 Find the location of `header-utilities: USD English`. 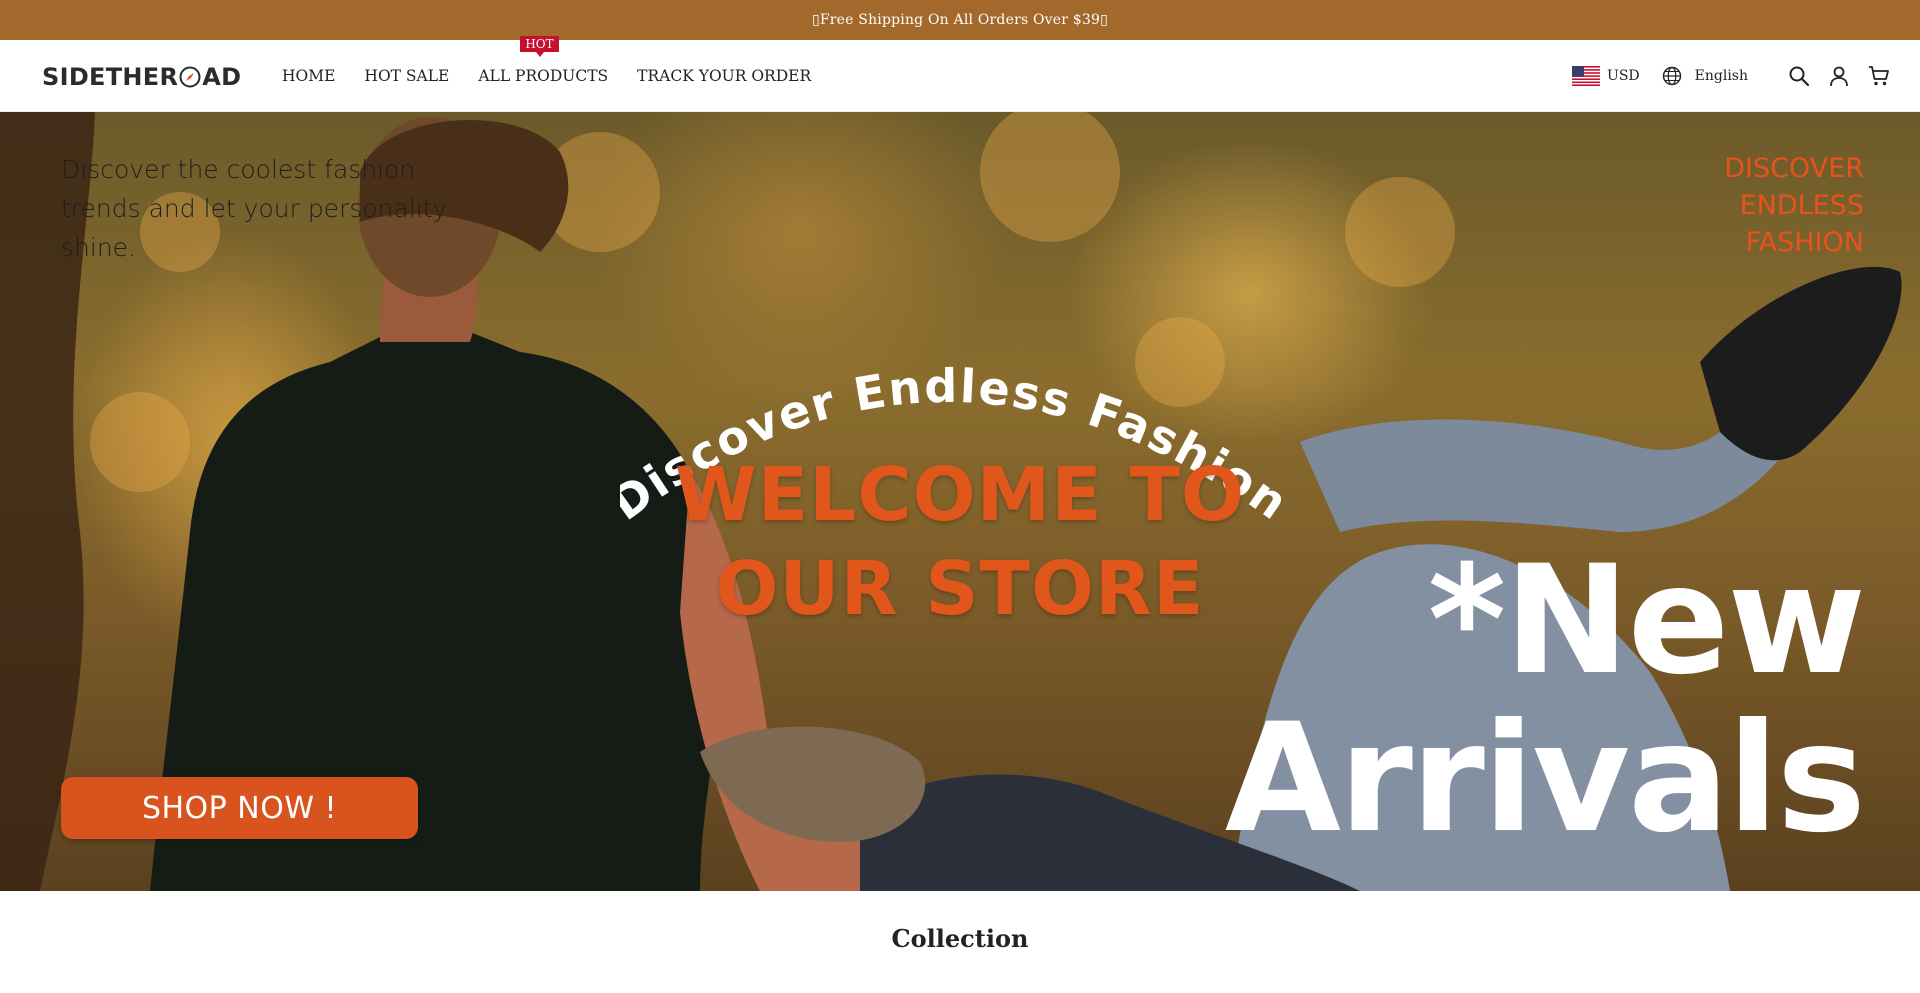

header-utilities: USD English is located at coordinates (1731, 76).